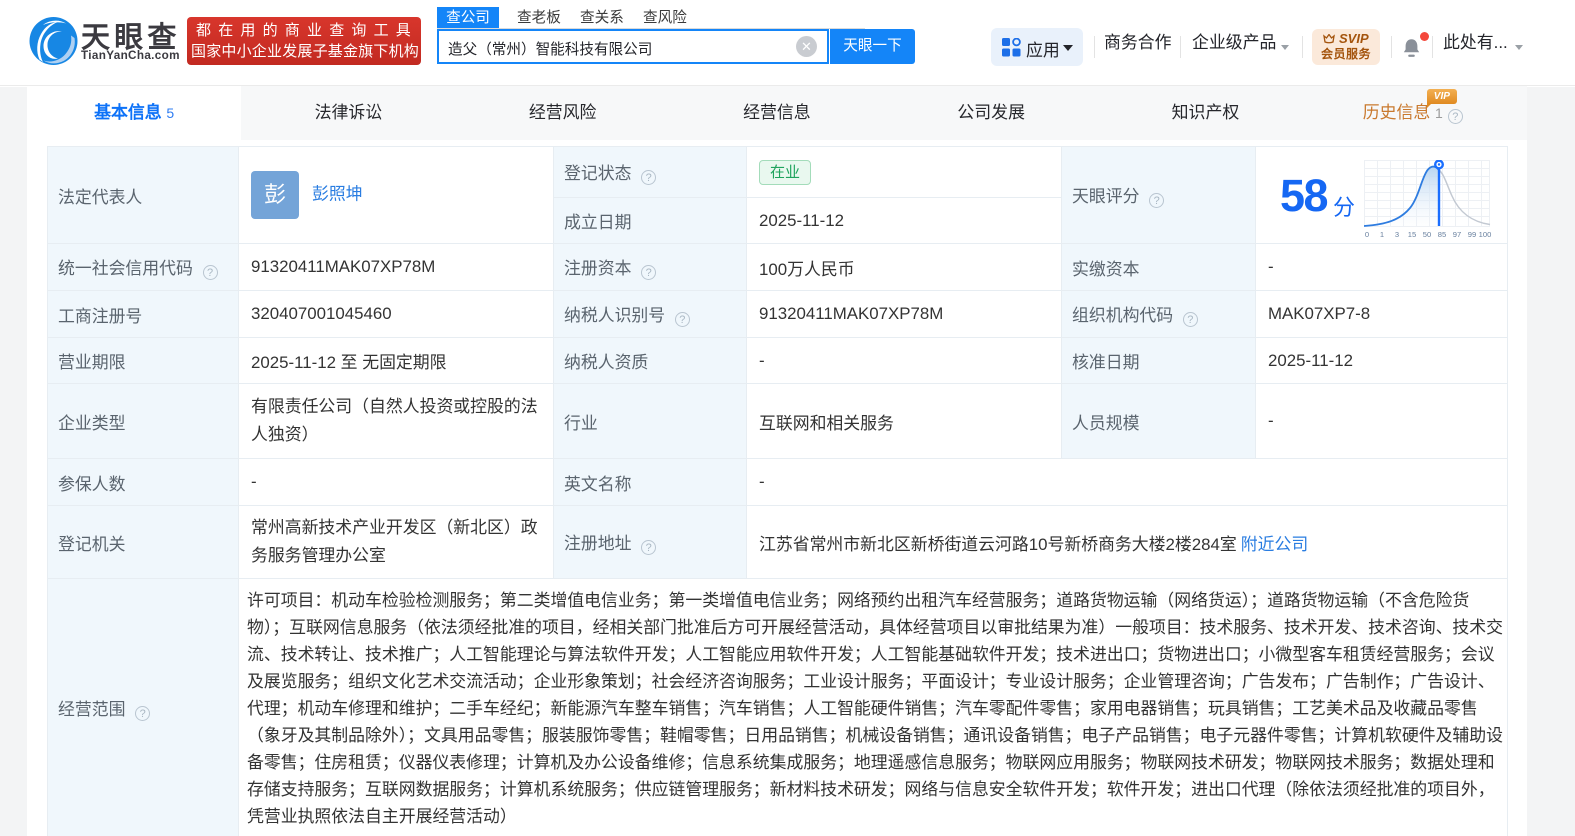  What do you see at coordinates (1367, 234) in the screenshot?
I see `svg-text: 0` at bounding box center [1367, 234].